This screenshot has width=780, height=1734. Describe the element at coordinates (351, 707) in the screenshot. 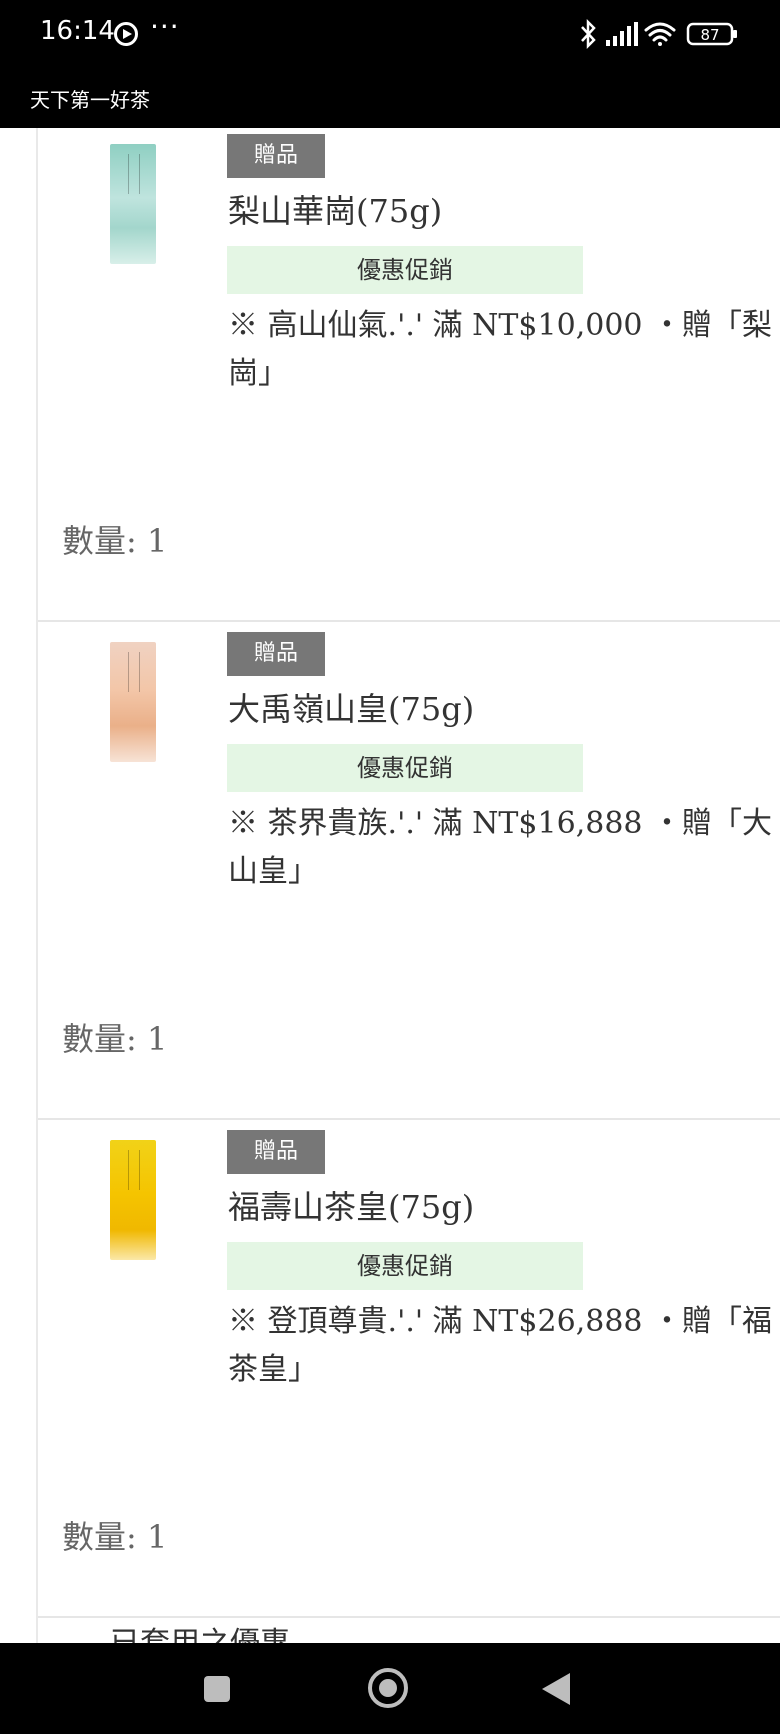

I see `product-name: 大禹嶺山皇(75g)` at that location.